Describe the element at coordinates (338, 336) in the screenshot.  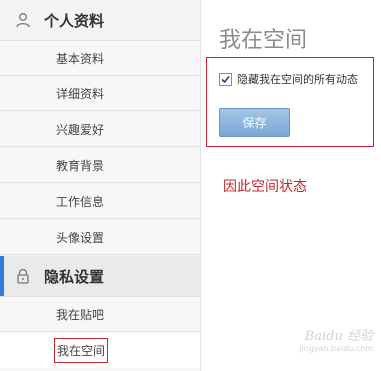
I see `watermark-logo: Baidu 经验` at that location.